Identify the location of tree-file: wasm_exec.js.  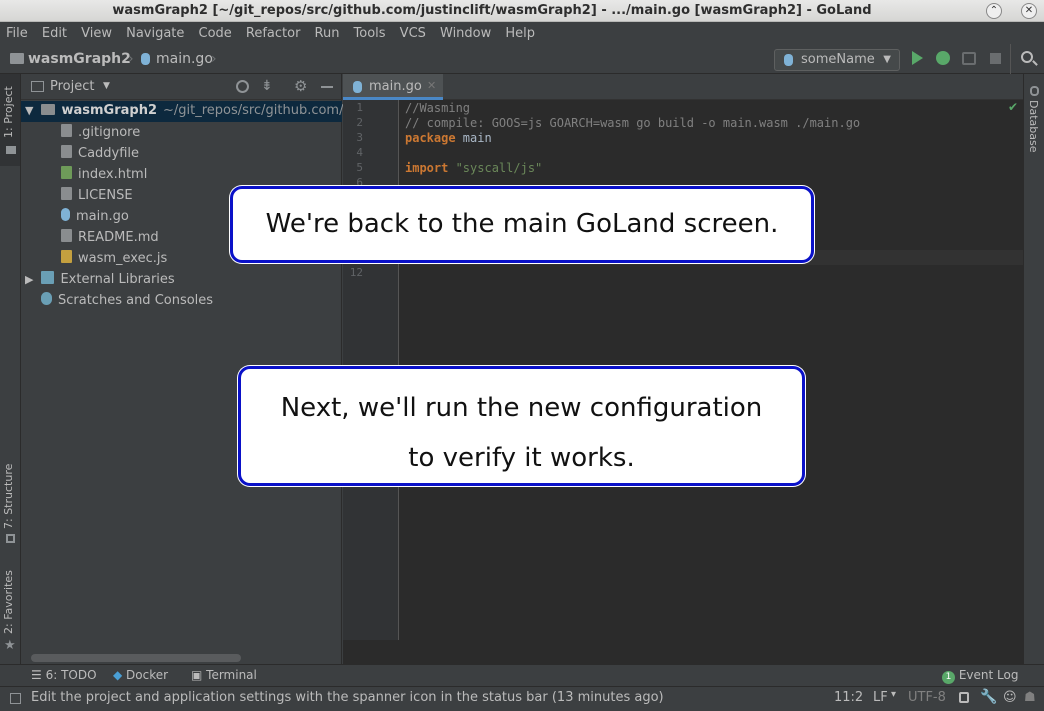
(114, 260).